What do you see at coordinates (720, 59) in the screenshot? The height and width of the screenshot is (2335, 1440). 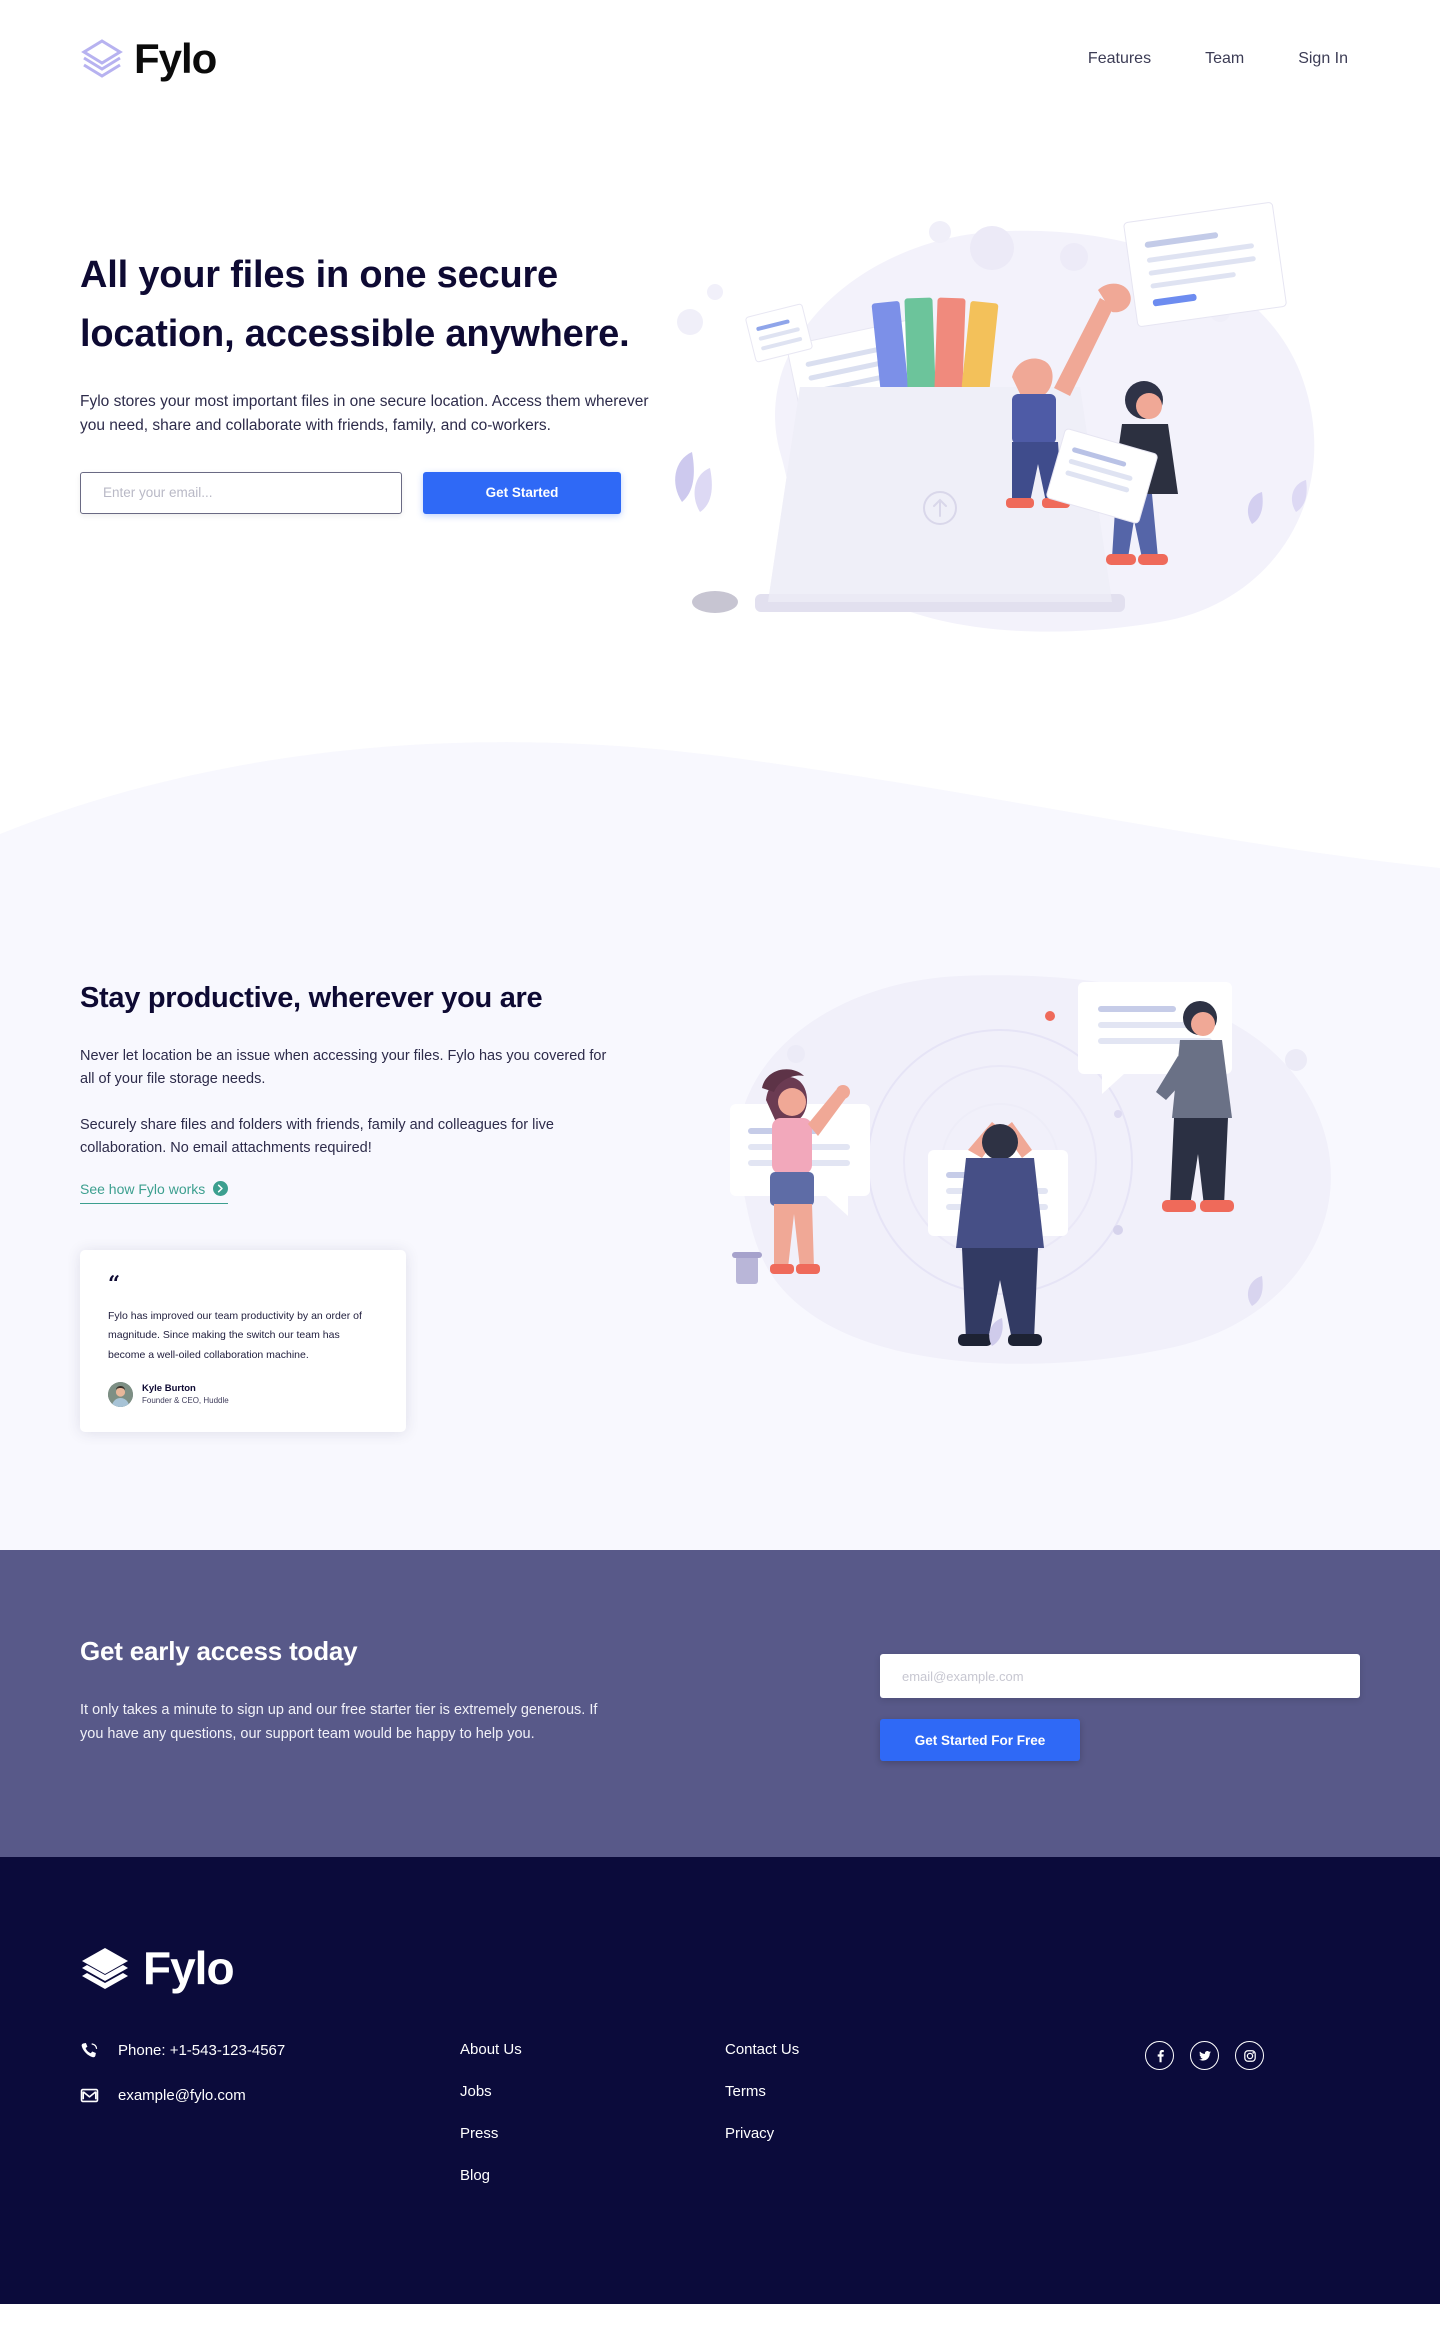 I see `site-header: Fylo Features Team Sign In` at bounding box center [720, 59].